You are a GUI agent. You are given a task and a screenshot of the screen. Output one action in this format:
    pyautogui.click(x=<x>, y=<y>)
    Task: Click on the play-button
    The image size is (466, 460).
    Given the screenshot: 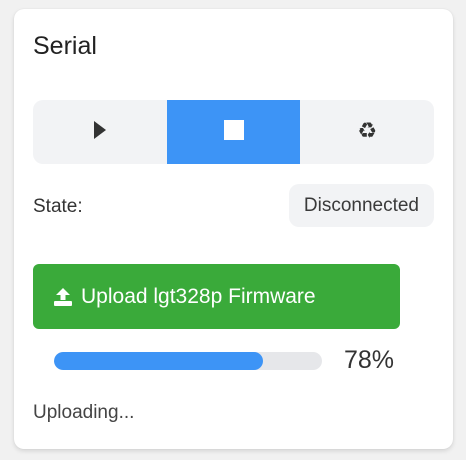 What is the action you would take?
    pyautogui.click(x=100, y=132)
    